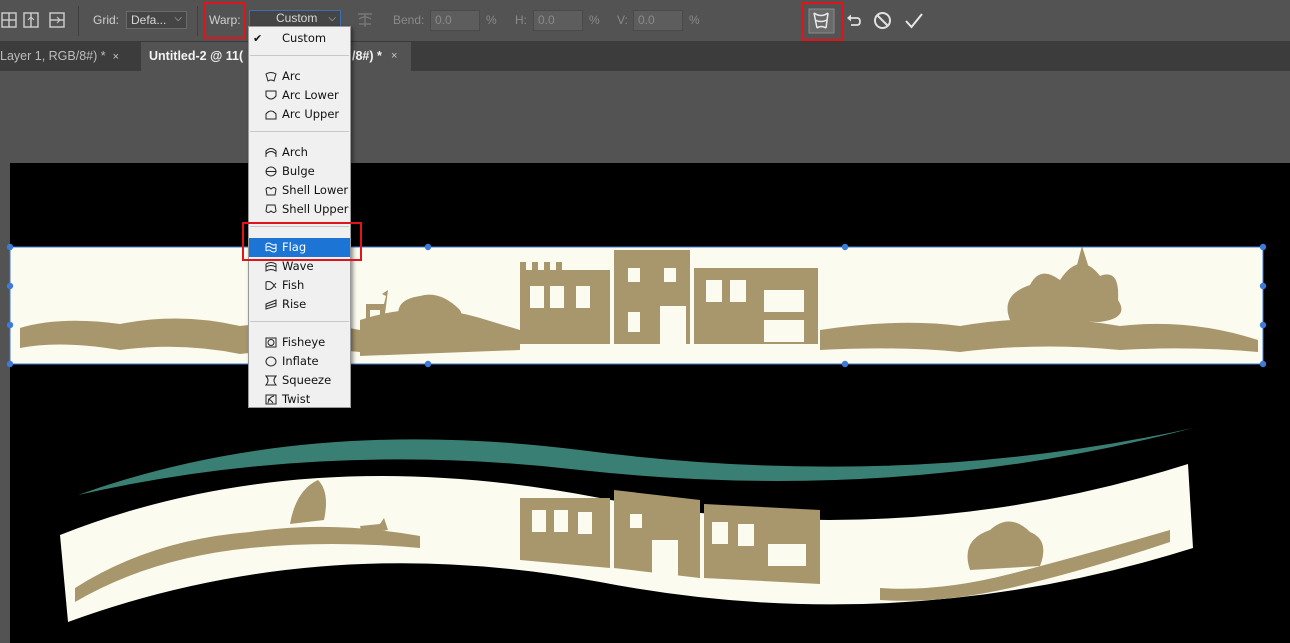 Image resolution: width=1290 pixels, height=643 pixels. Describe the element at coordinates (271, 342) in the screenshot. I see `fisheye-icon` at that location.